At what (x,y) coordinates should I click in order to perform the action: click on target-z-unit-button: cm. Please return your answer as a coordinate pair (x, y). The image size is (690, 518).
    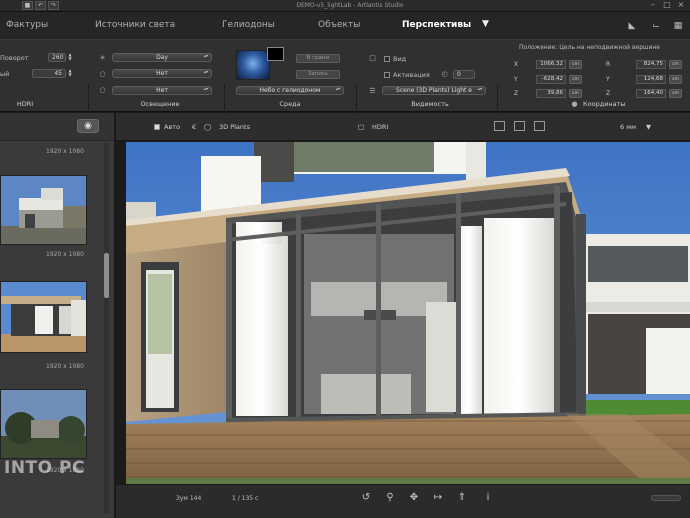
    Looking at the image, I should click on (675, 93).